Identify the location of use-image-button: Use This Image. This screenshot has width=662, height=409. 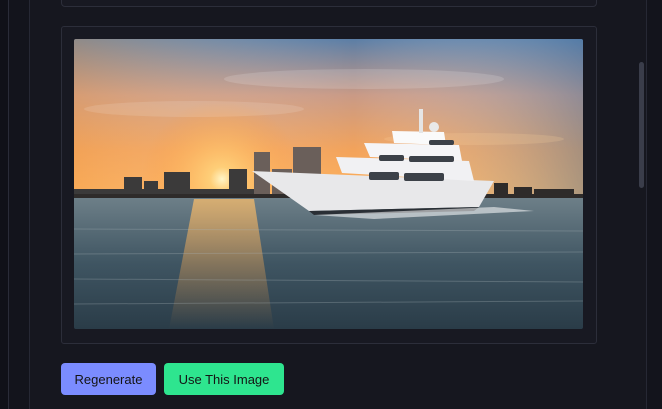
(224, 379).